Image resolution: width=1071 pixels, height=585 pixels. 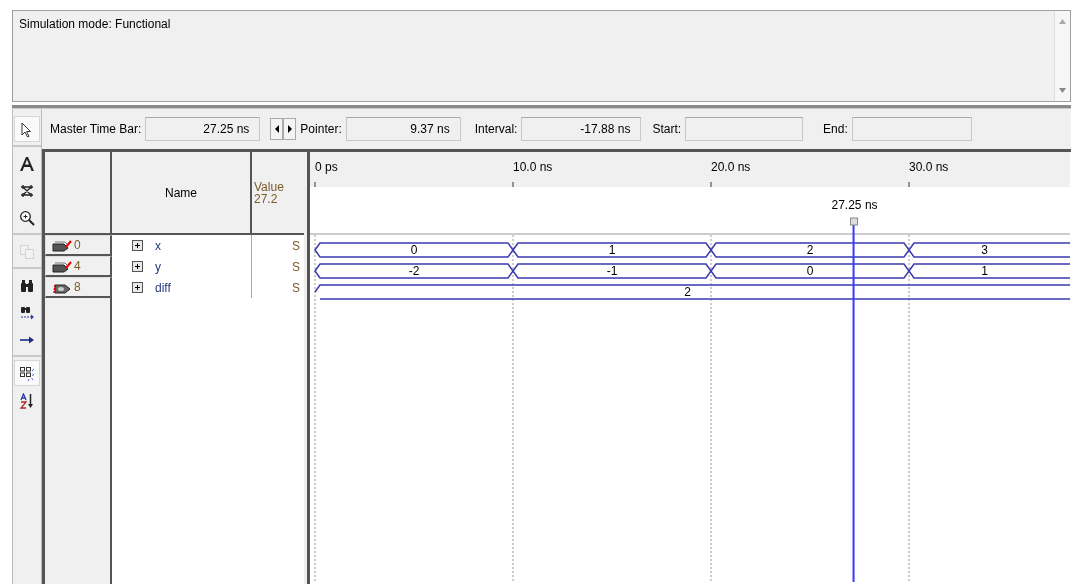 What do you see at coordinates (326, 167) in the screenshot?
I see `time-scale-label: 0 ps` at bounding box center [326, 167].